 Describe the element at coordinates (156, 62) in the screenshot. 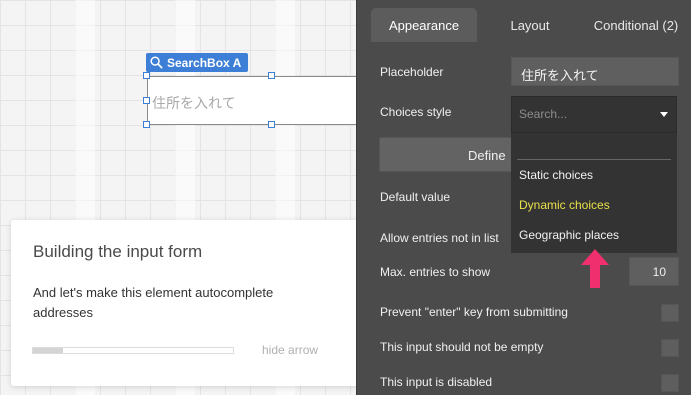

I see `search-icon` at that location.